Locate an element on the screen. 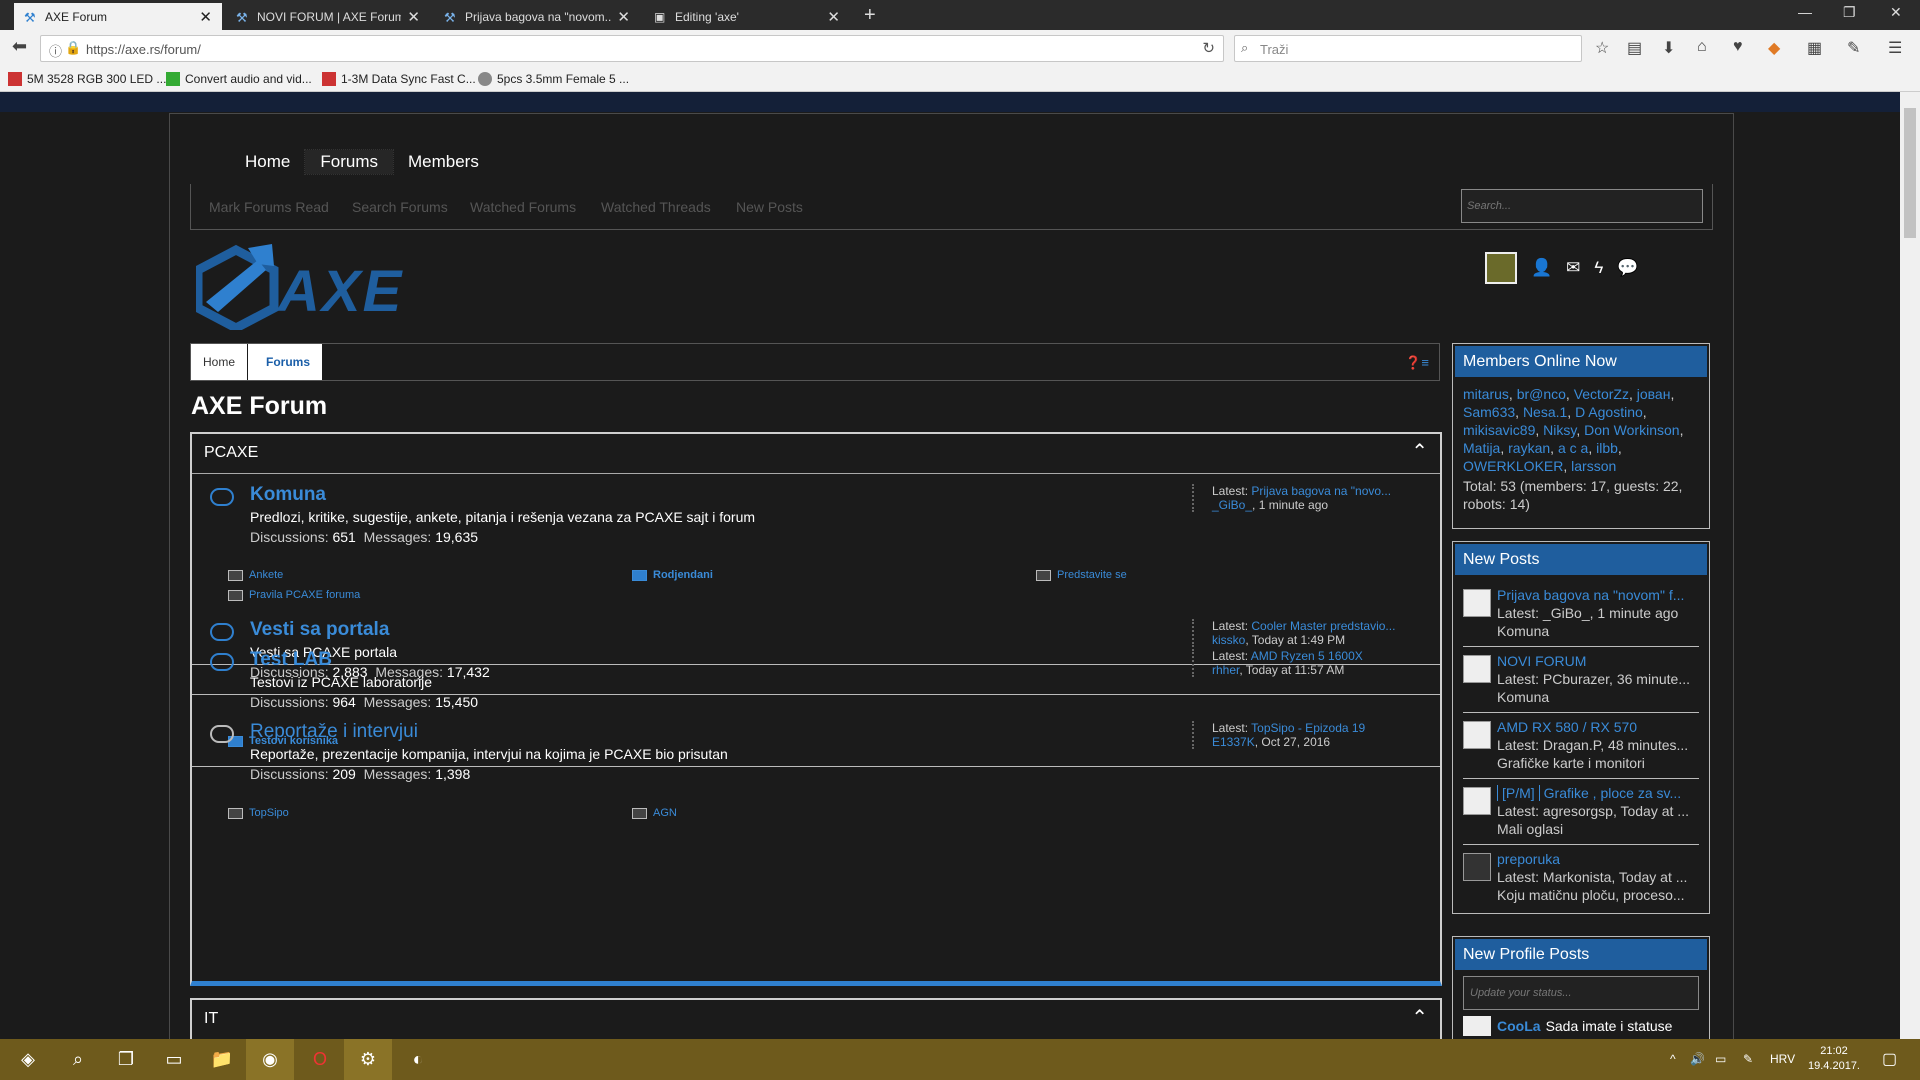 This screenshot has width=1920, height=1080. category-title: IT is located at coordinates (211, 1019).